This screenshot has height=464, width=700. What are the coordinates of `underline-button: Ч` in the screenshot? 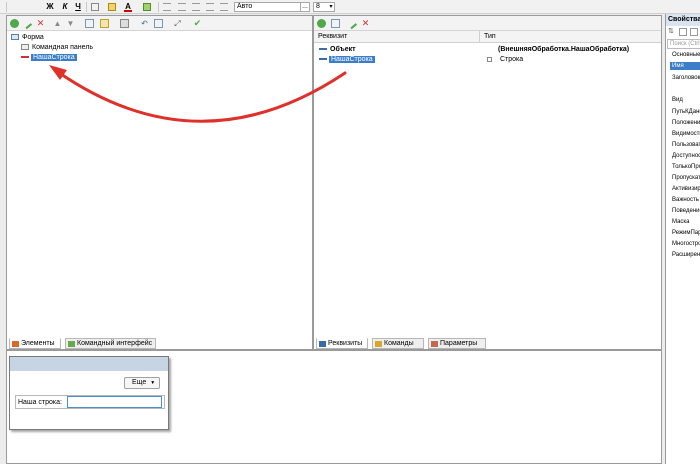 It's located at (78, 7).